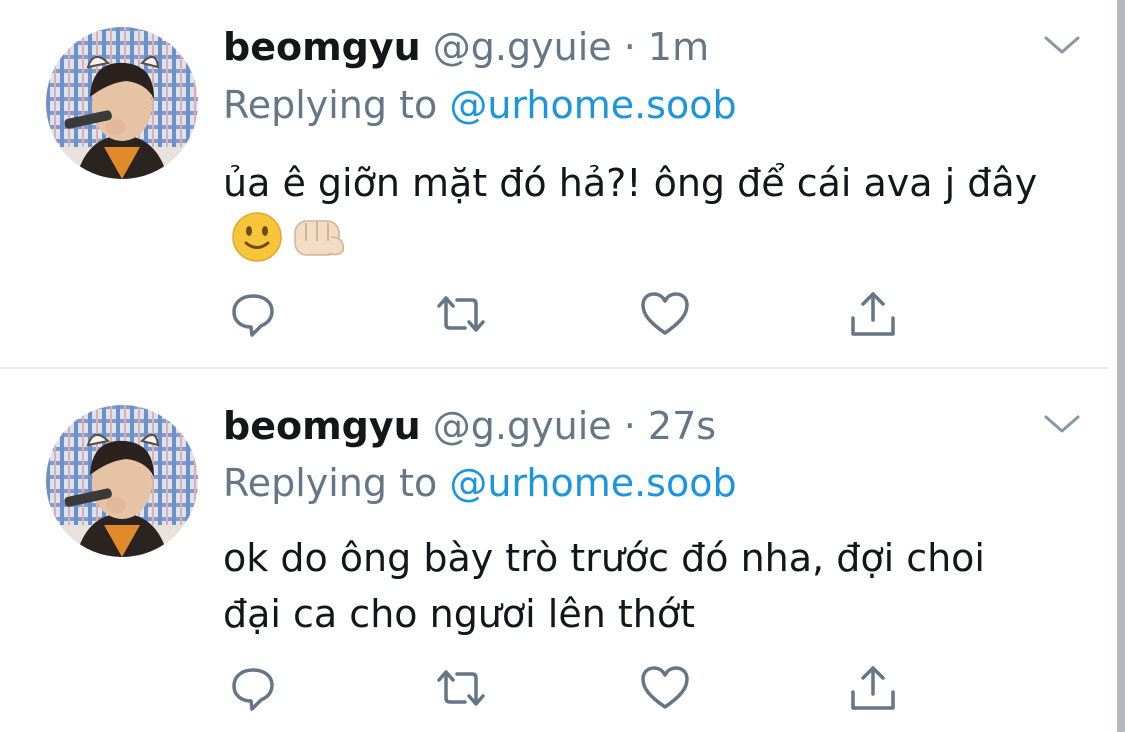  I want to click on tweet-header: beomgyu @g.gyuie · 1m, so click(466, 47).